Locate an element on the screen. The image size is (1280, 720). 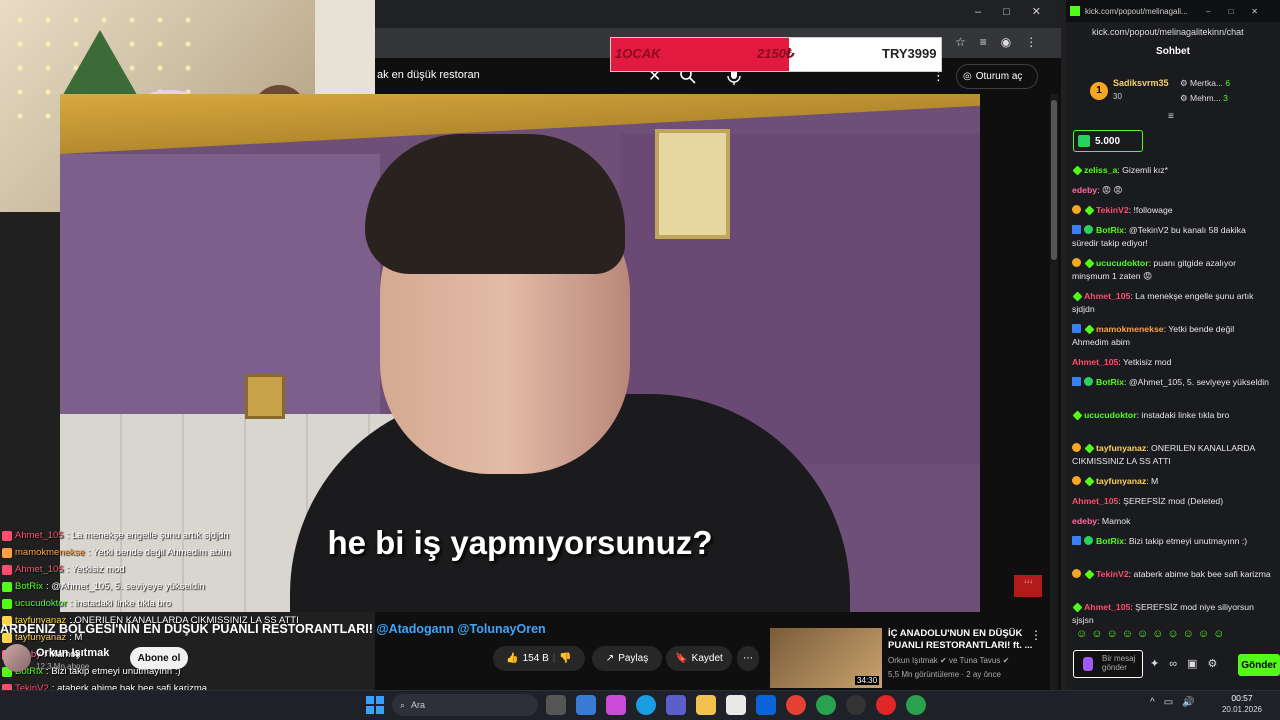
widgets-icon is located at coordinates (586, 705).